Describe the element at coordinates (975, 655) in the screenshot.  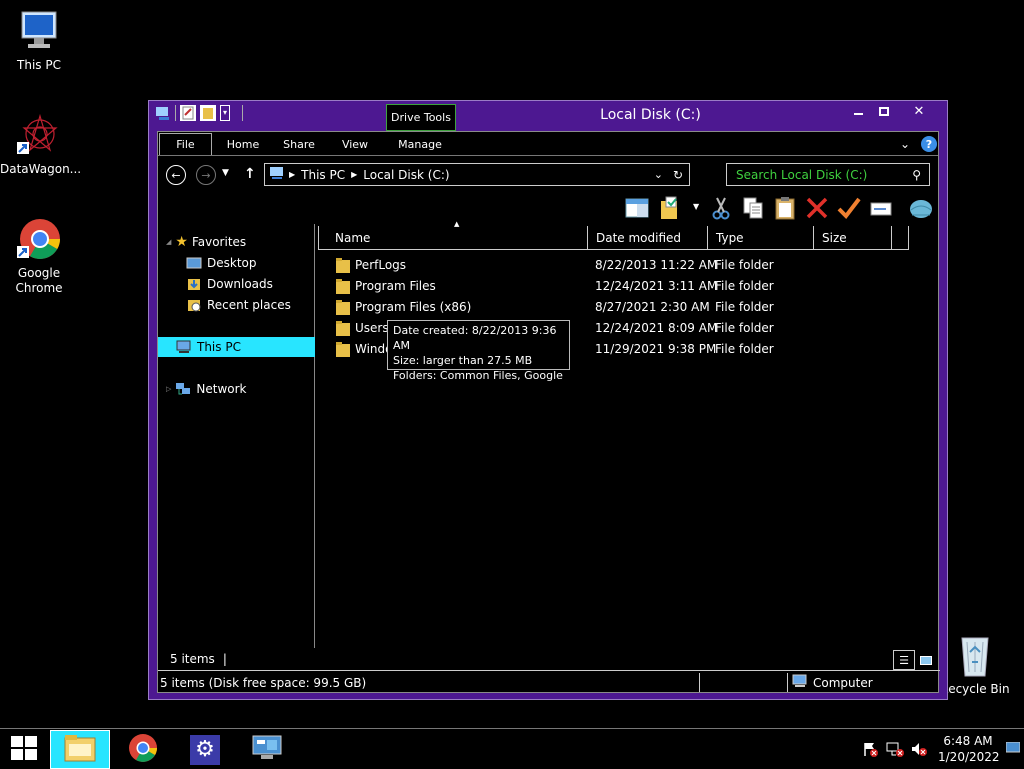
I see `recycle-bin-icon` at that location.